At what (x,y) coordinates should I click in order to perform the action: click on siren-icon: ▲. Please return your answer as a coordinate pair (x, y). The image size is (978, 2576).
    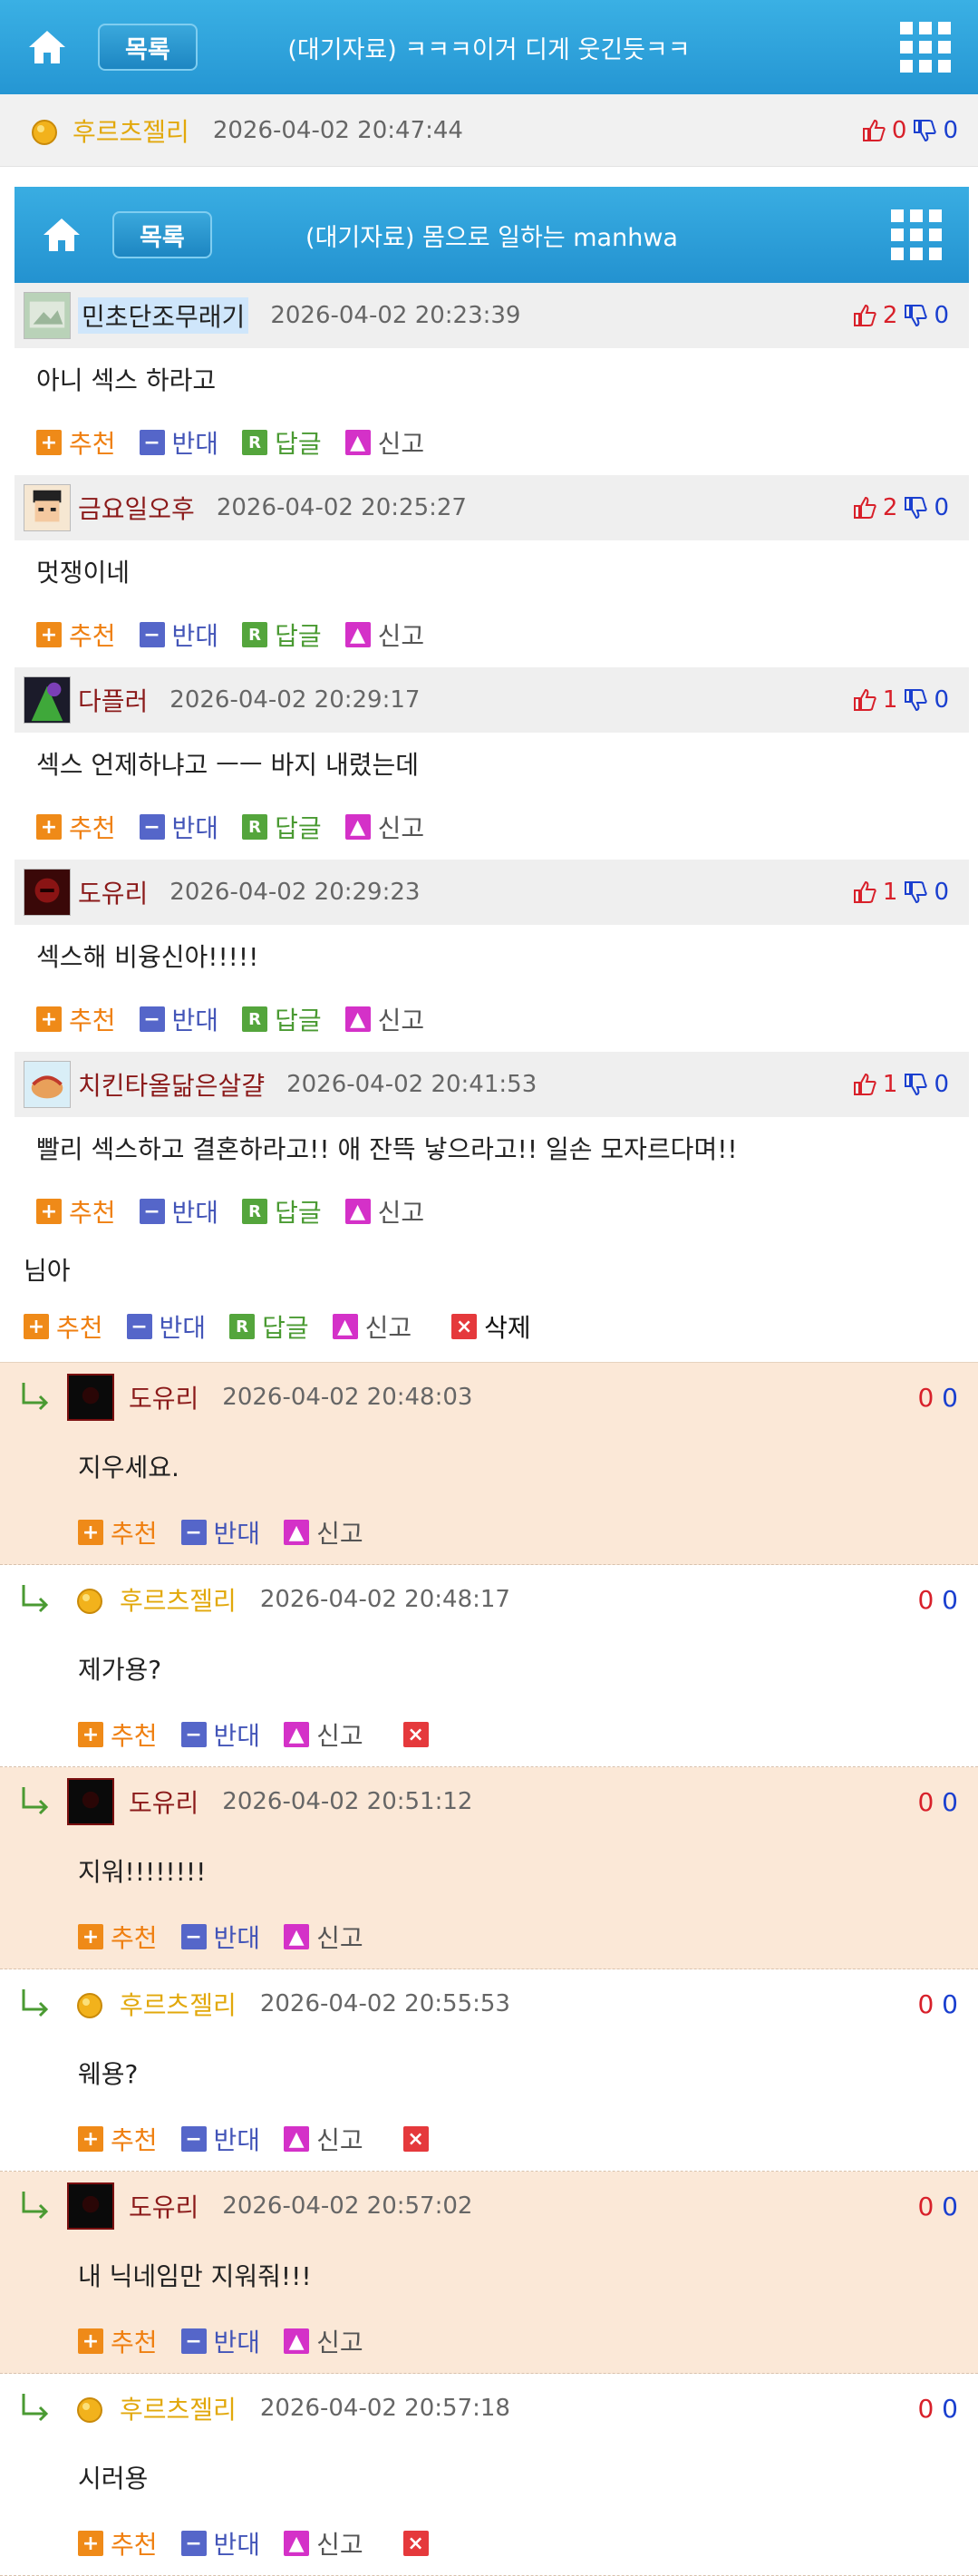
    Looking at the image, I should click on (297, 1734).